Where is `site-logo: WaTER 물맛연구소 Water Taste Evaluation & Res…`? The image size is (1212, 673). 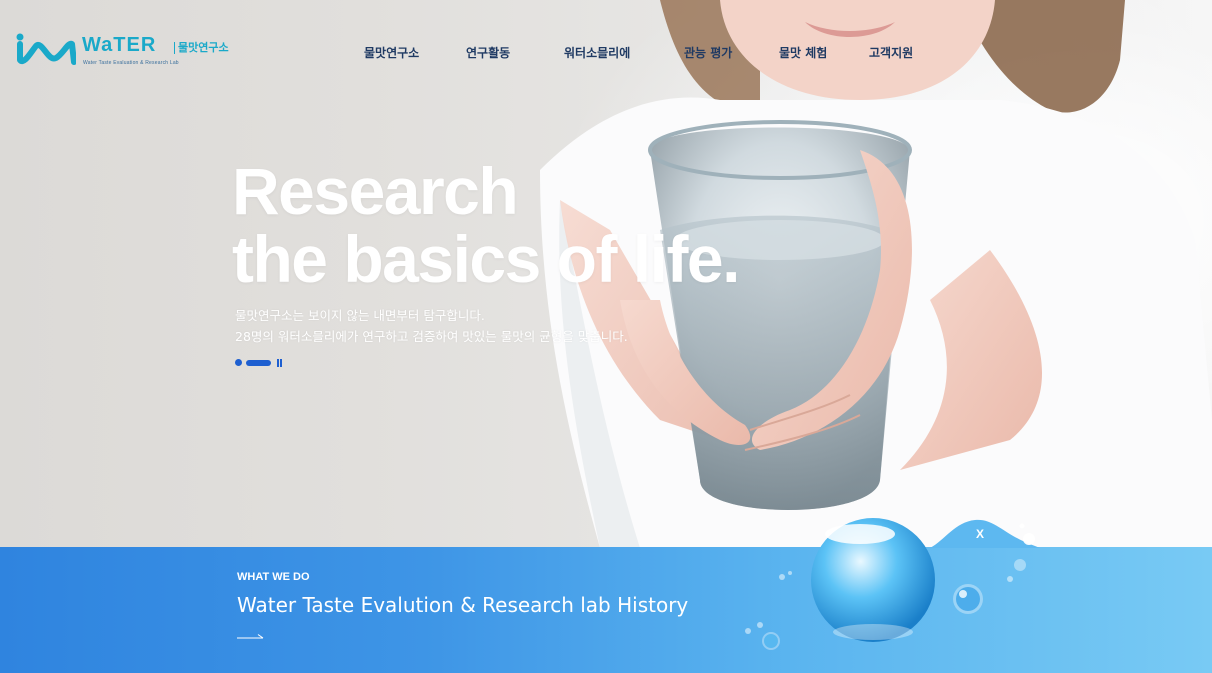 site-logo: WaTER 물맛연구소 Water Taste Evaluation & Res… is located at coordinates (126, 52).